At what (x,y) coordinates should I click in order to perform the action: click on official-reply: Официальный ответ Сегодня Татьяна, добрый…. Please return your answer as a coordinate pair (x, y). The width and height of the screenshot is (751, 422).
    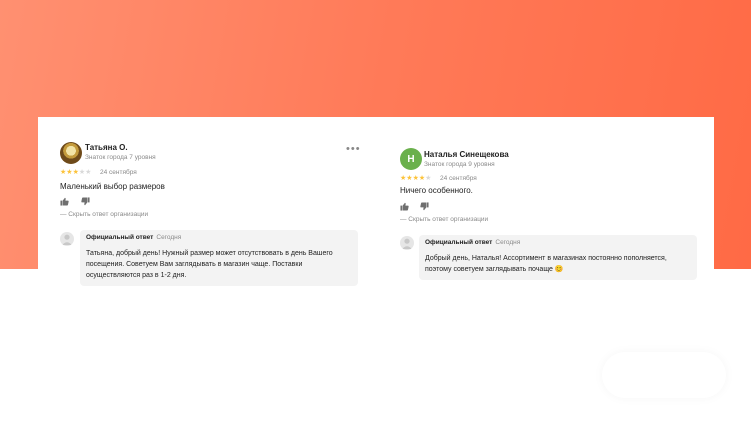
    Looking at the image, I should click on (219, 258).